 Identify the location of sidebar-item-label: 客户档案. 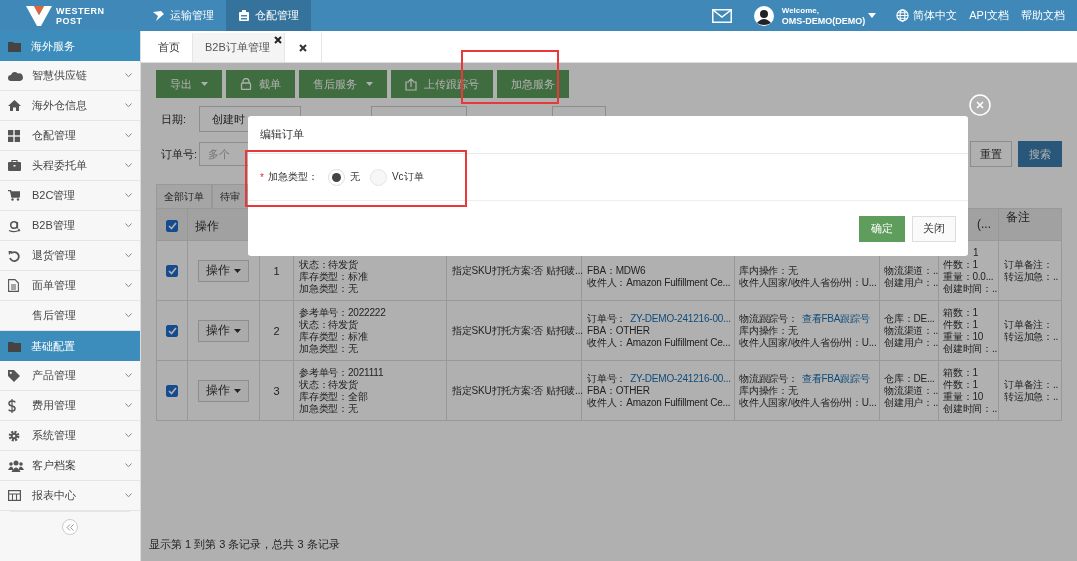
(54, 465).